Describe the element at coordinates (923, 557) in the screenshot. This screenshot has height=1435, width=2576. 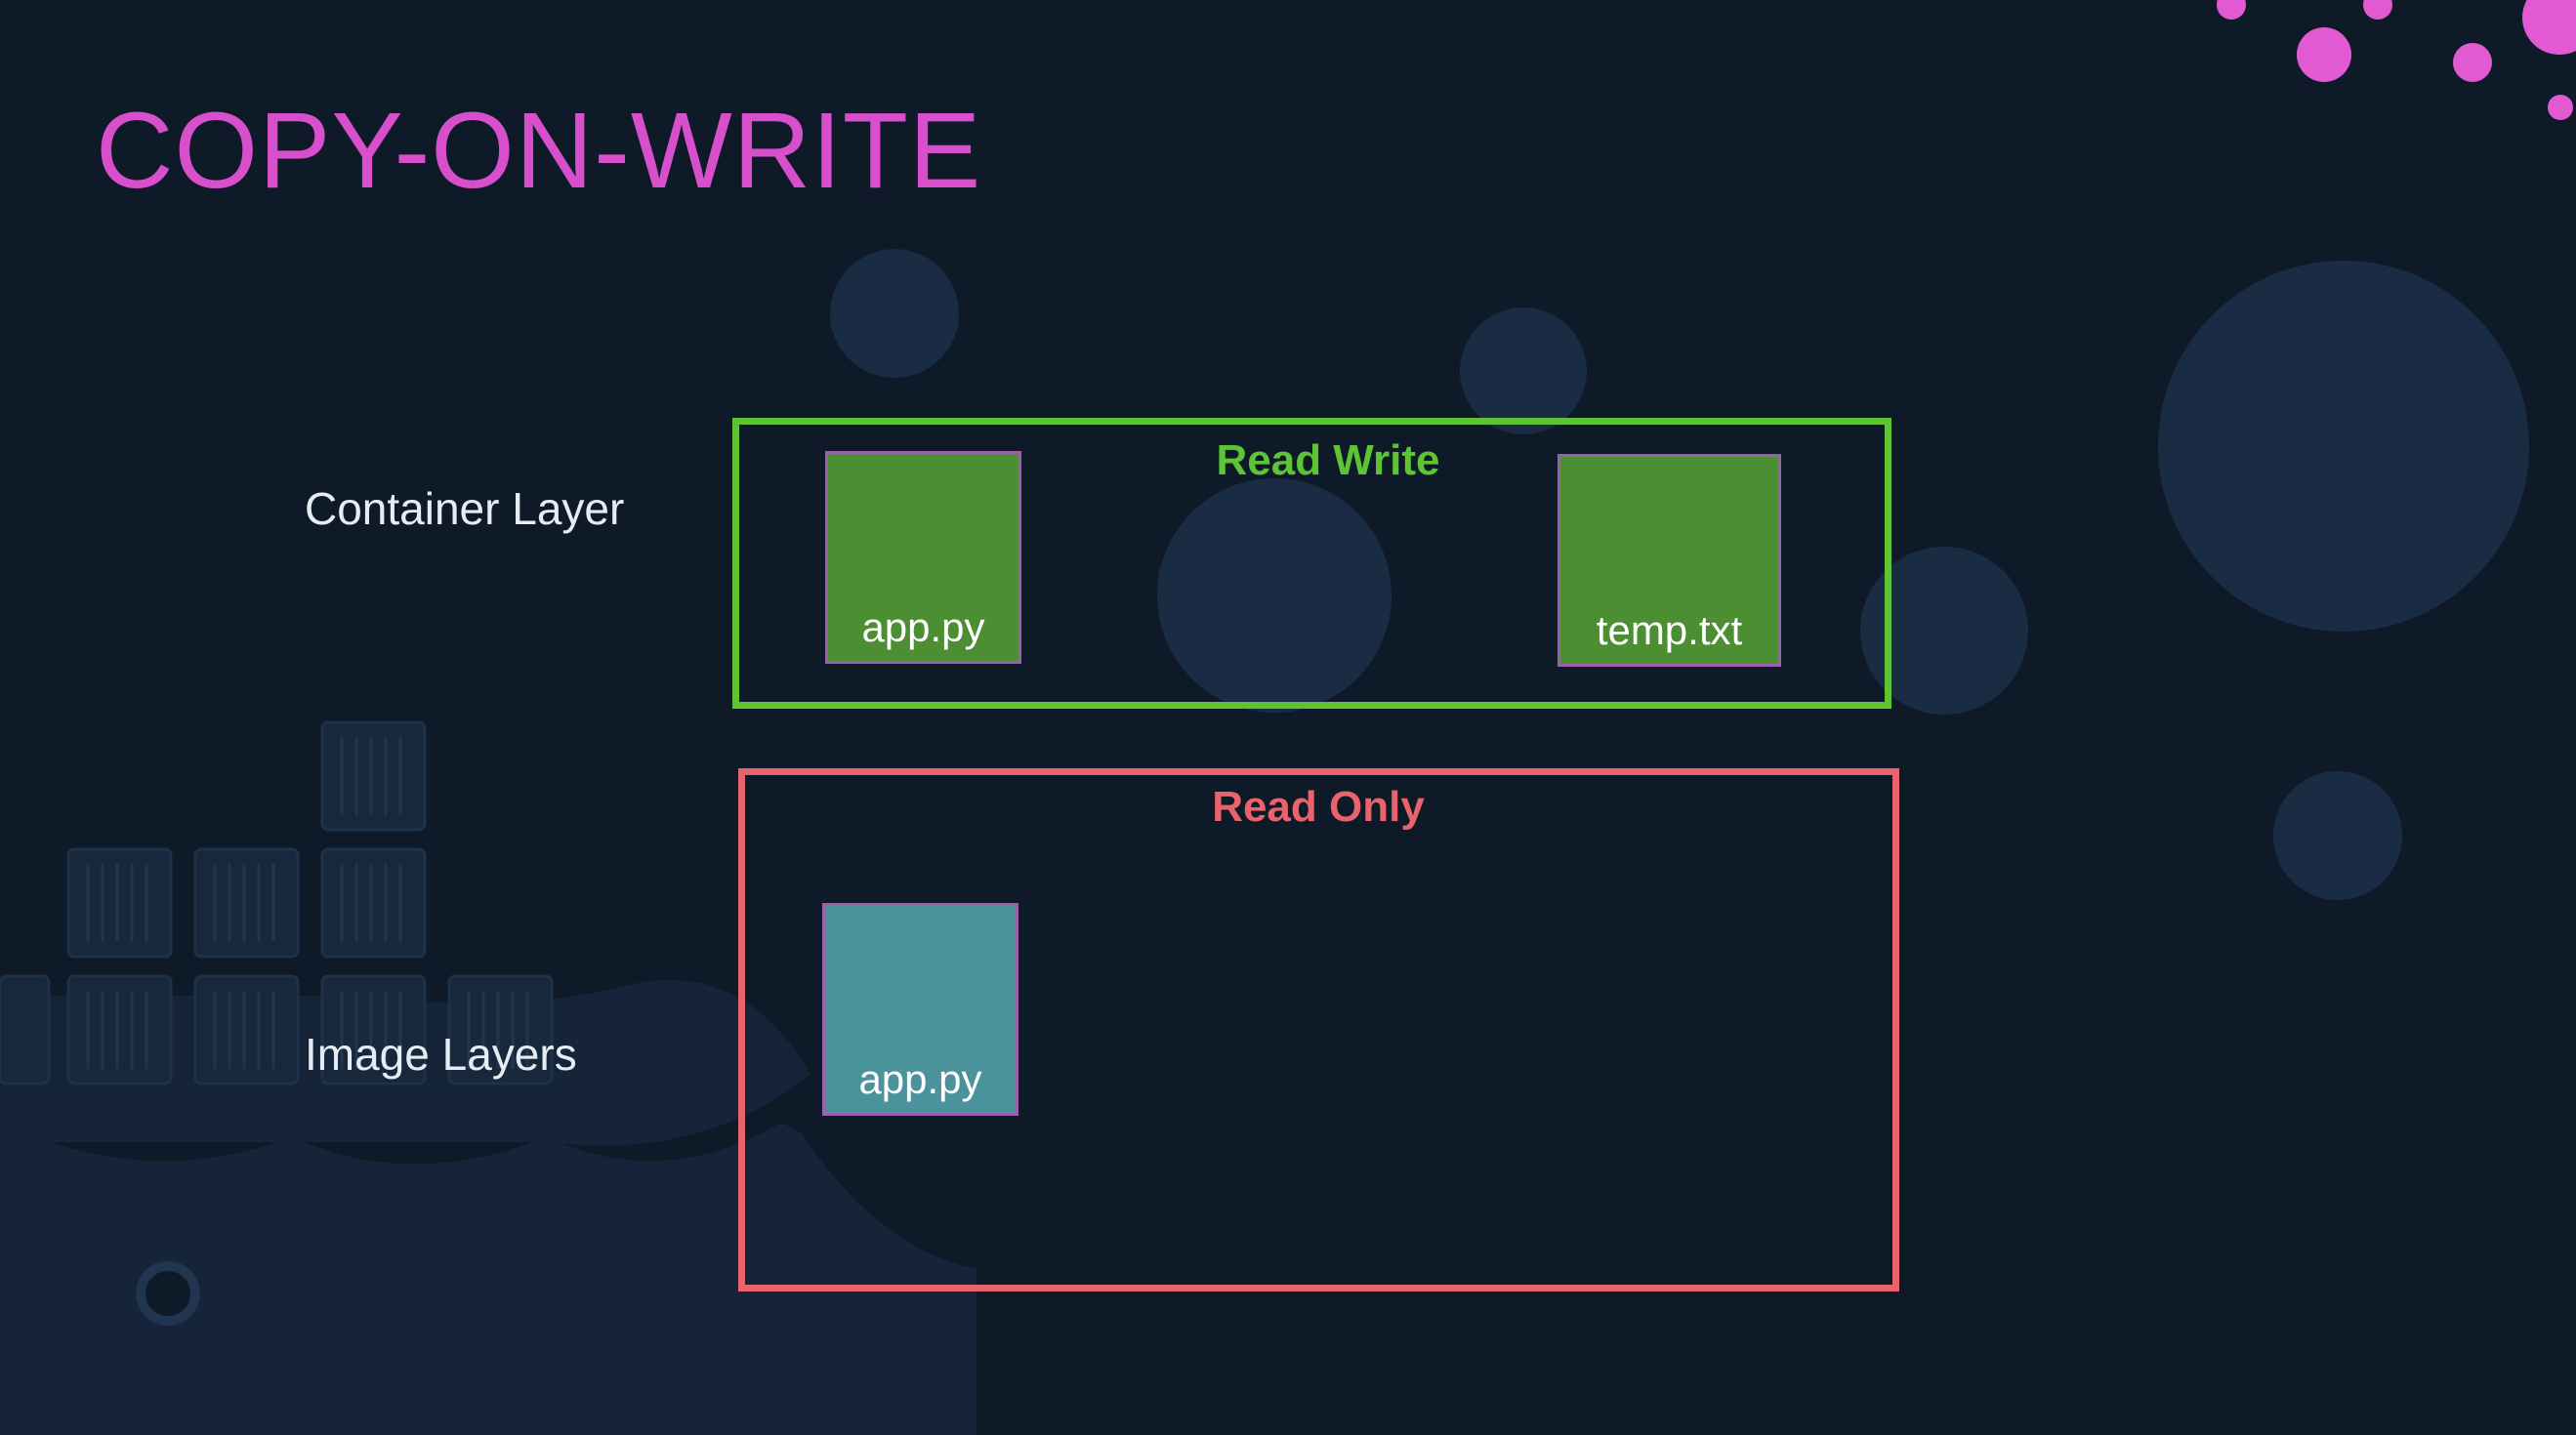
I see `file-app-py-container: app.py` at that location.